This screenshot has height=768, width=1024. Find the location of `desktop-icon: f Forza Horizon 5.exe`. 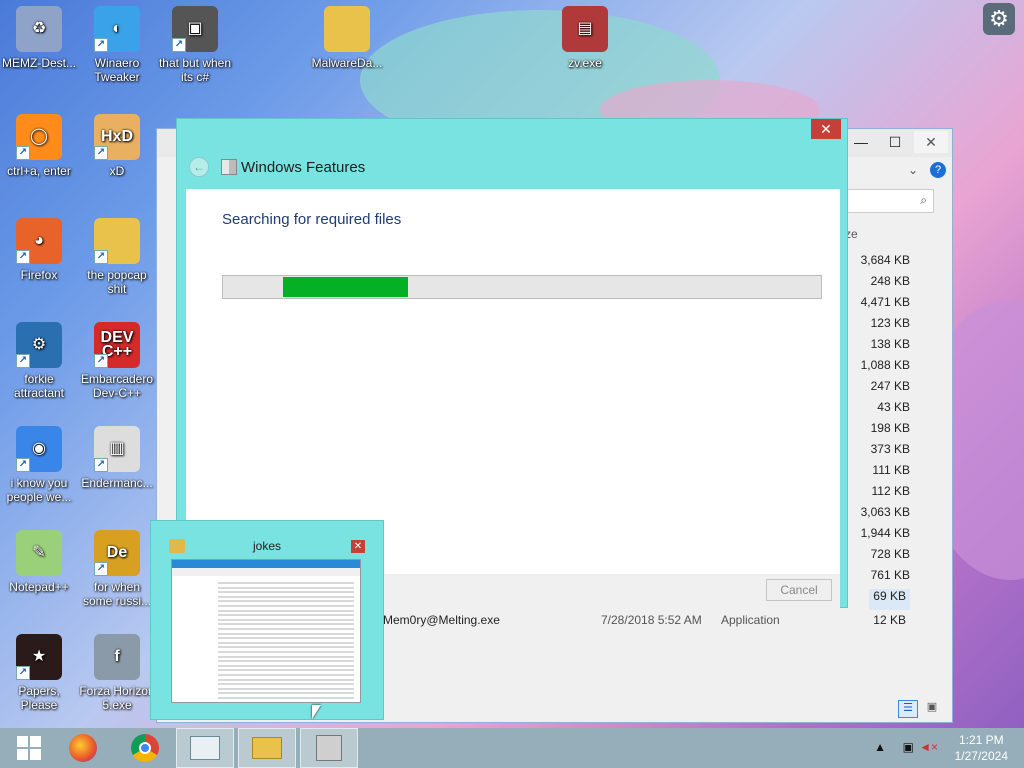

desktop-icon: f Forza Horizon 5.exe is located at coordinates (117, 671).